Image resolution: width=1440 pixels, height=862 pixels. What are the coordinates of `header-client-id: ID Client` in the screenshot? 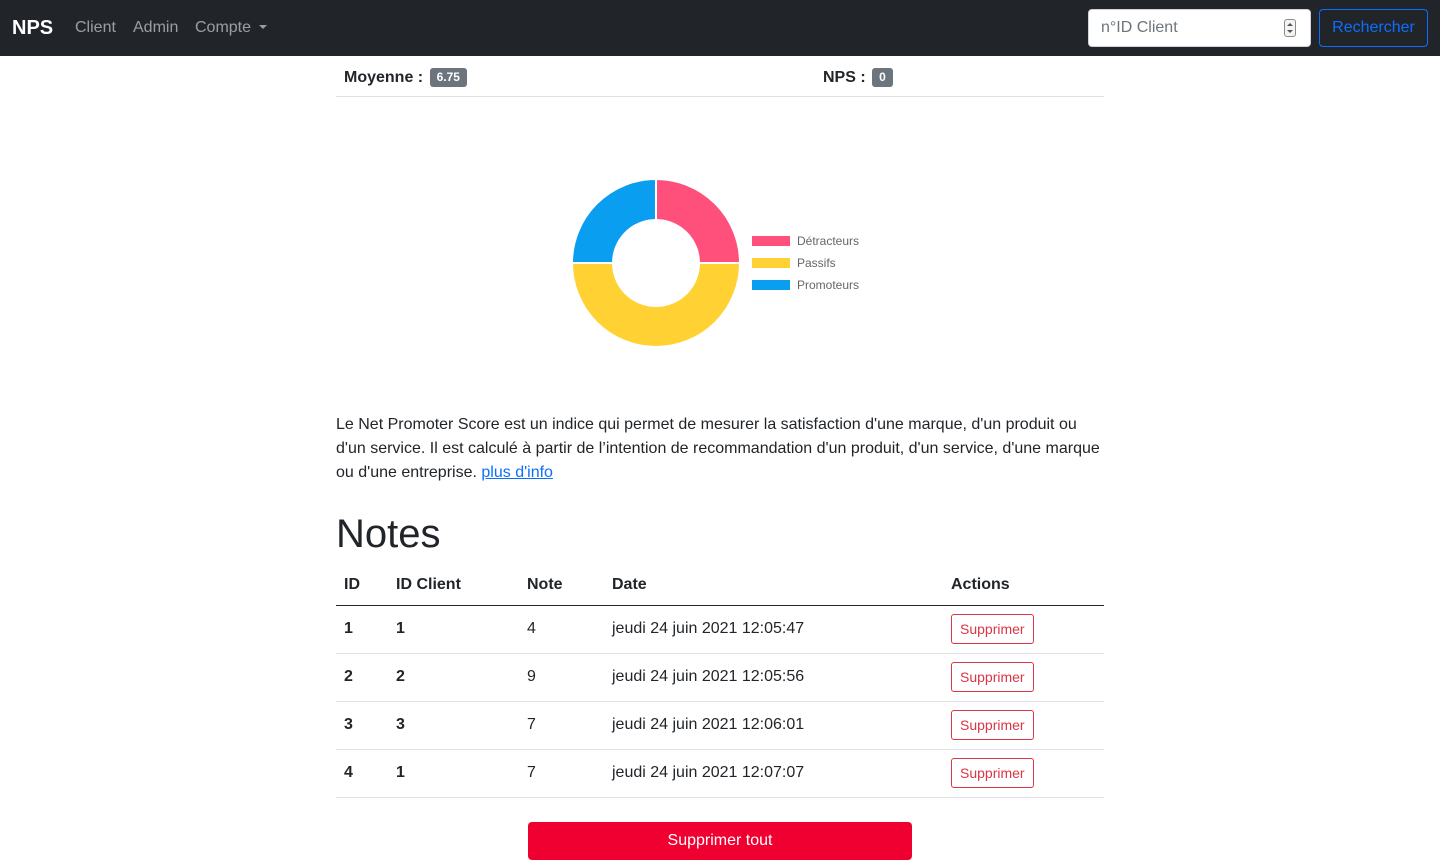 It's located at (453, 586).